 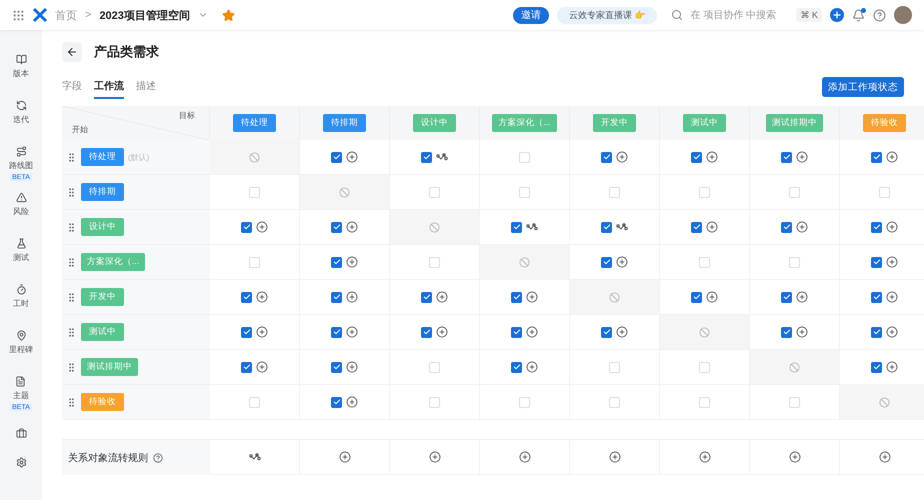 What do you see at coordinates (607, 15) in the screenshot?
I see `promo-link: 云效专家直播课 👉` at bounding box center [607, 15].